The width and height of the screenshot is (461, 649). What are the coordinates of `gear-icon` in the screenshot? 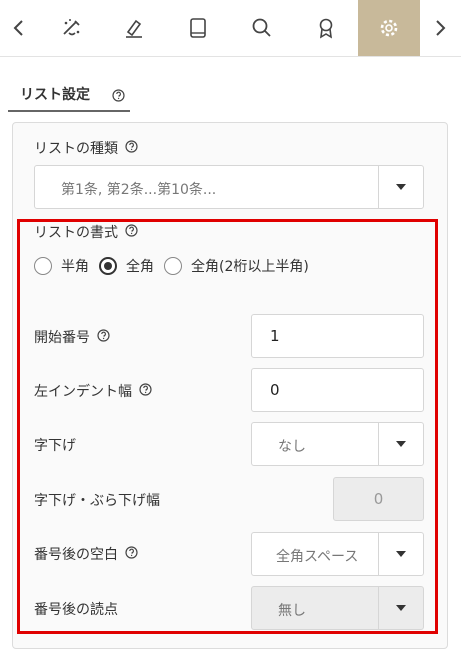 It's located at (389, 28).